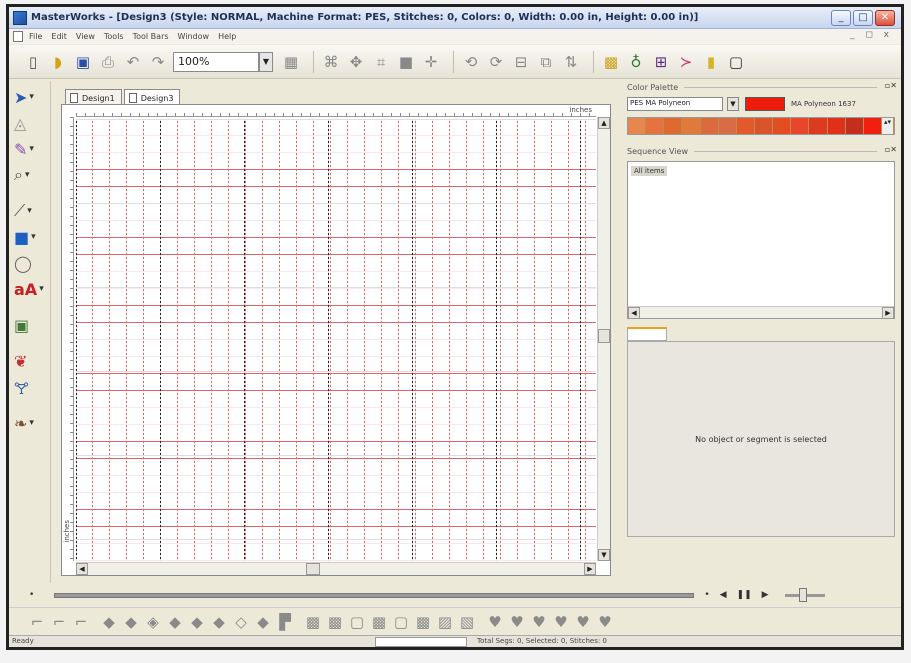  What do you see at coordinates (647, 334) in the screenshot?
I see `properties-tab` at bounding box center [647, 334].